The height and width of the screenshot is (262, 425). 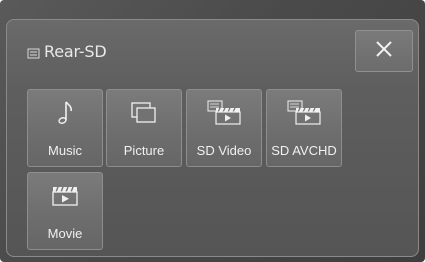 I want to click on close-button, so click(x=384, y=51).